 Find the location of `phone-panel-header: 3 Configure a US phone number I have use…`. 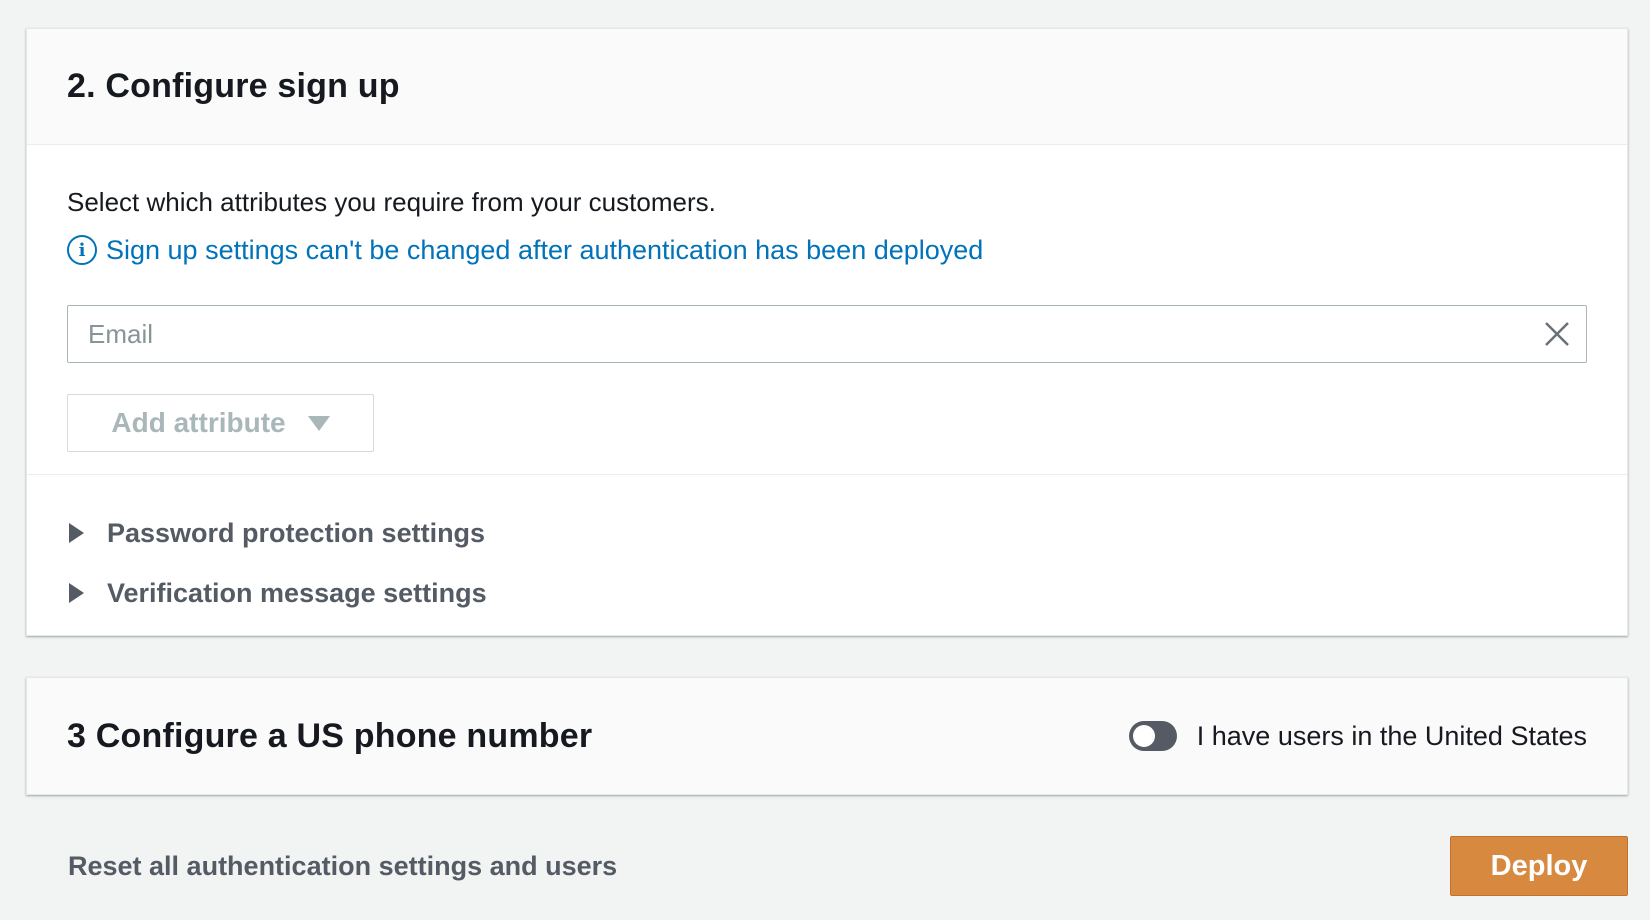

phone-panel-header: 3 Configure a US phone number I have use… is located at coordinates (827, 736).